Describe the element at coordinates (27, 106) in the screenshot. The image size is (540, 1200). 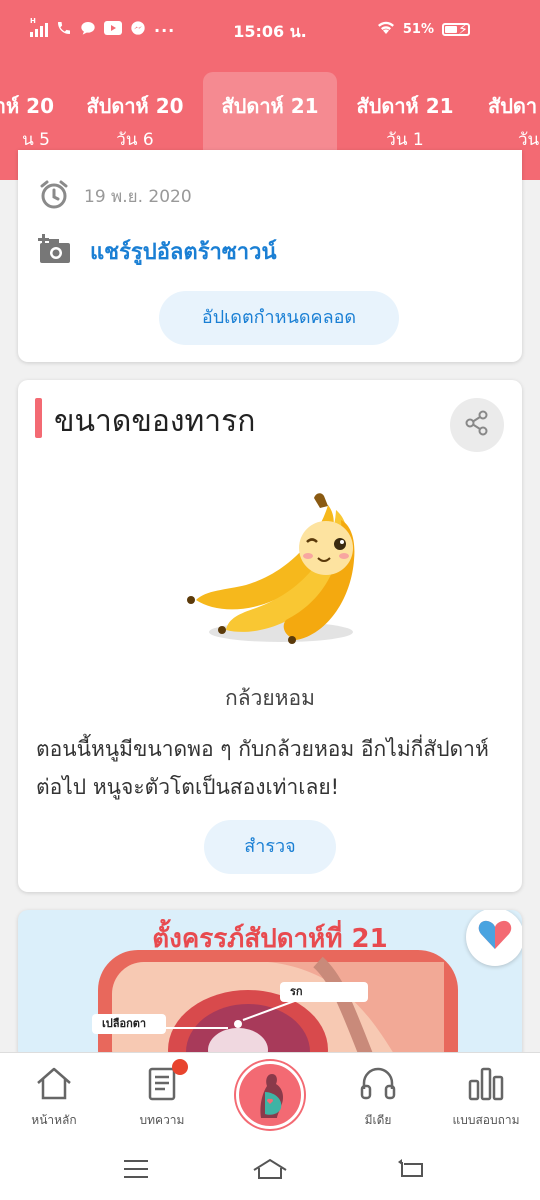
I see `week-tab-week: าห์ 20` at that location.